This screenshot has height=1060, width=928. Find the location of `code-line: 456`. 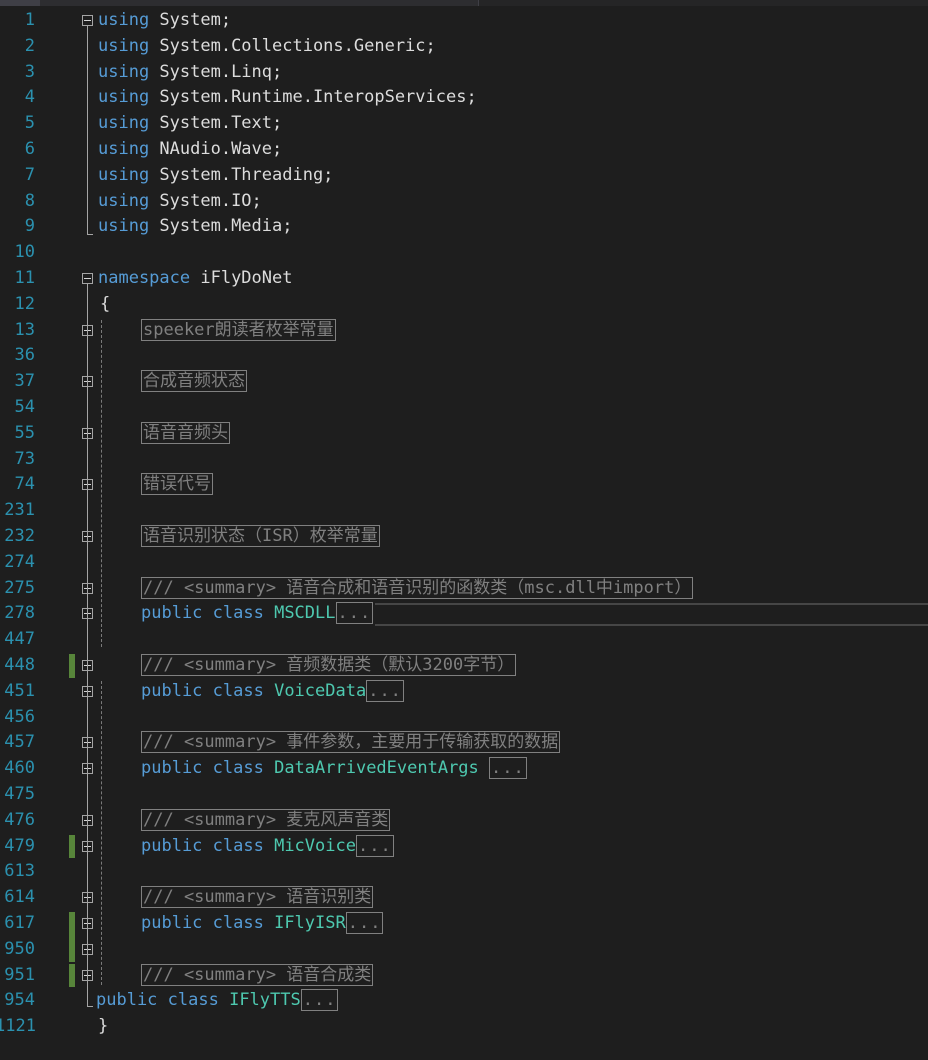

code-line: 456 is located at coordinates (464, 718).